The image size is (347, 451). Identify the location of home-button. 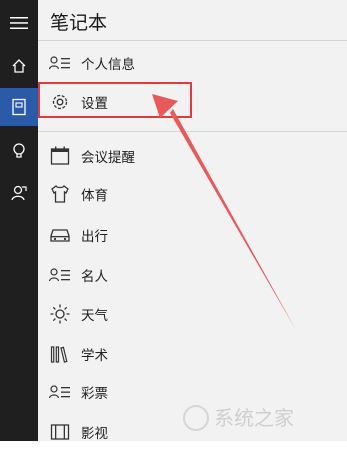
(19, 66).